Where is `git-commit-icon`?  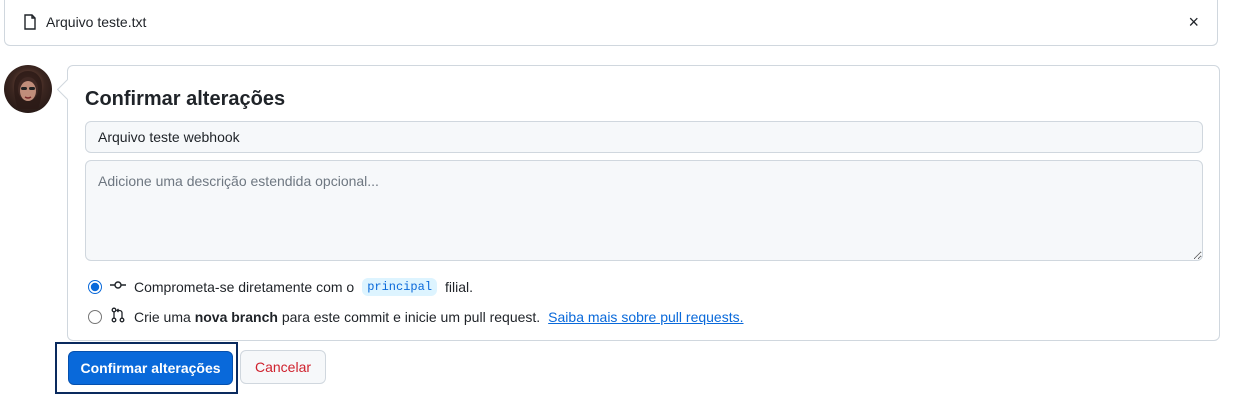
git-commit-icon is located at coordinates (118, 286).